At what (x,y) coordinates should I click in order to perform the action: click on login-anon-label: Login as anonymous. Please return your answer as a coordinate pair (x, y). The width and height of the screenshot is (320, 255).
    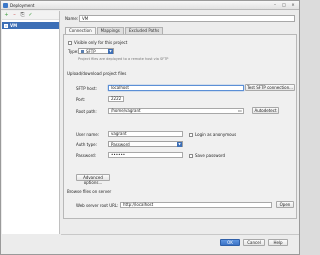
    Looking at the image, I should click on (216, 134).